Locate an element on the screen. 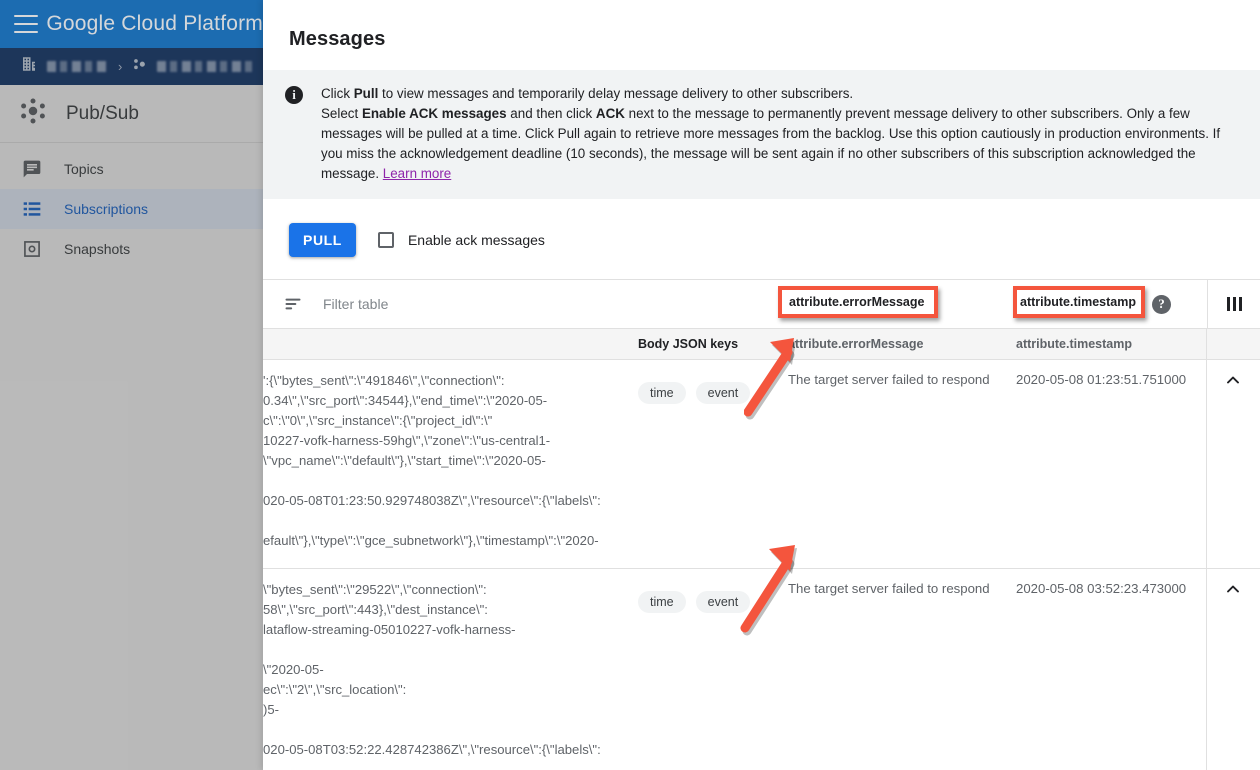 The width and height of the screenshot is (1260, 770). google-cloud-appbar: Google Cloud Platform is located at coordinates (131, 24).